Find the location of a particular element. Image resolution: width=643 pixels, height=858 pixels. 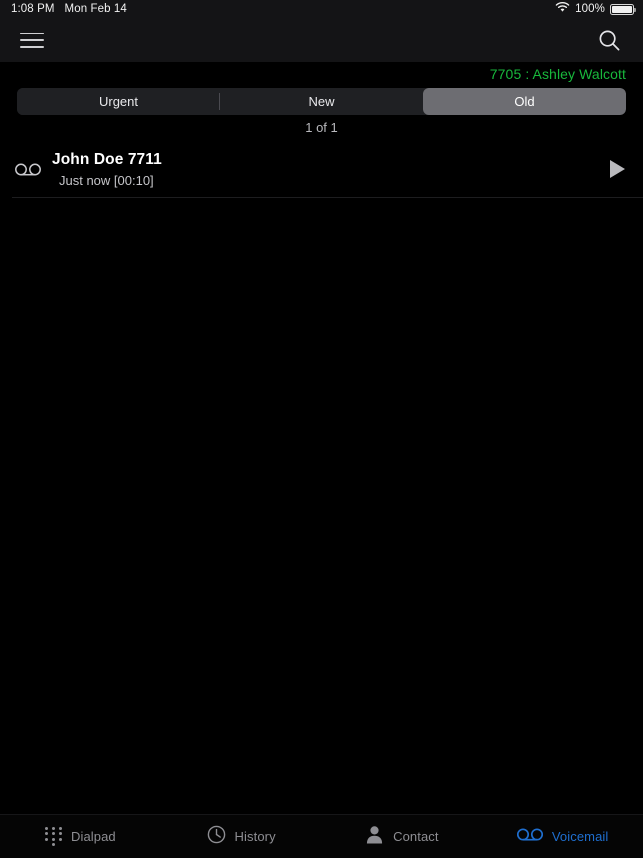

tab-voicemail: Voicemail is located at coordinates (562, 836).